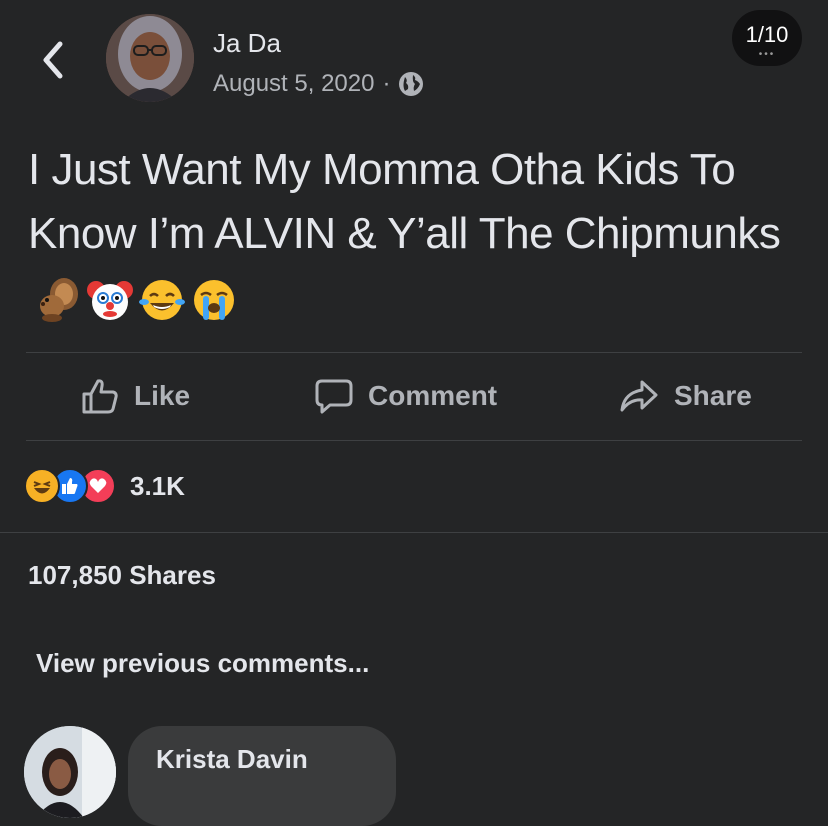 The width and height of the screenshot is (828, 826). I want to click on chipmunk-icon, so click(59, 300).